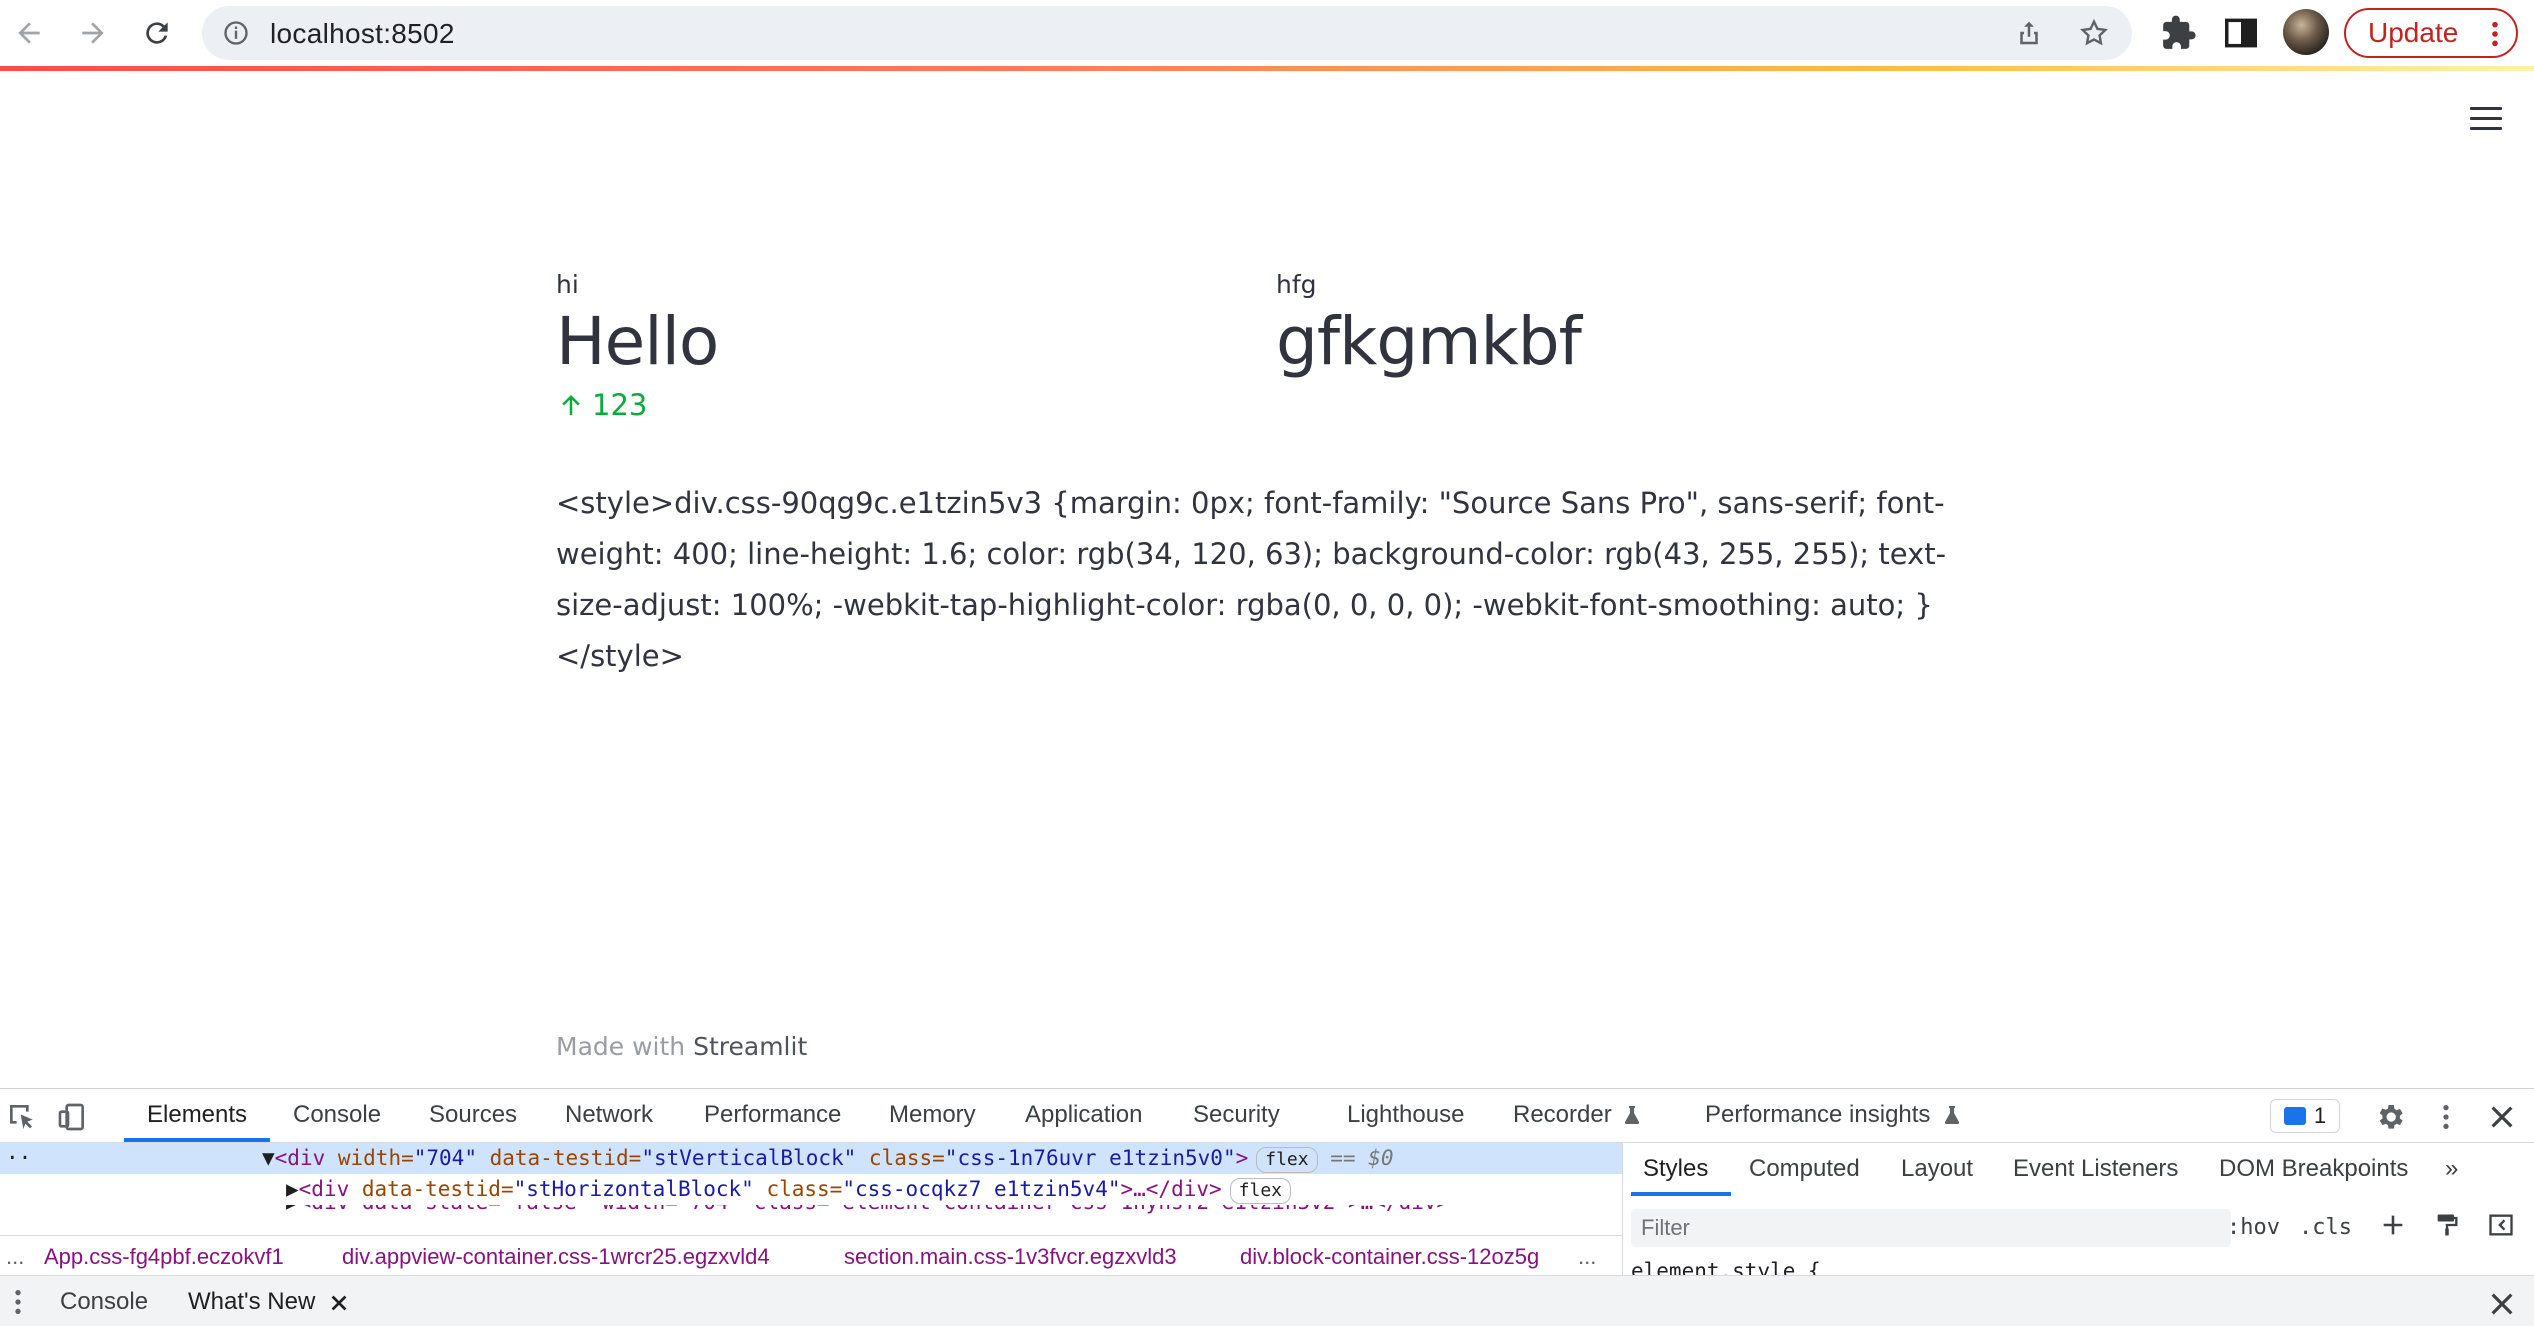 The height and width of the screenshot is (1326, 2534). I want to click on update-button: Update, so click(2431, 33).